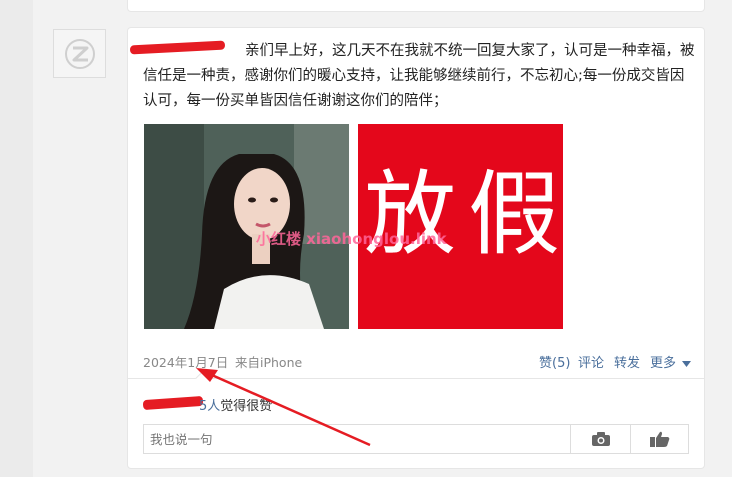 This screenshot has height=477, width=732. What do you see at coordinates (554, 361) in the screenshot?
I see `like-action-button: 赞(5)` at bounding box center [554, 361].